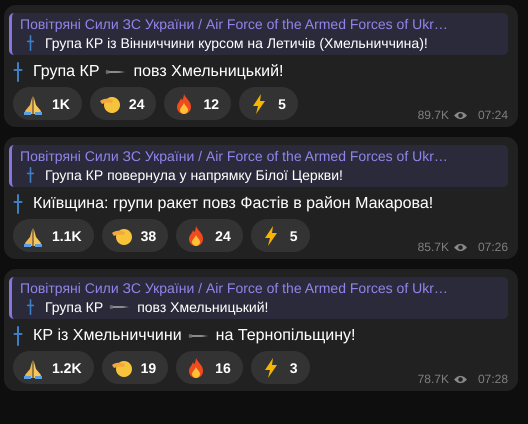 This screenshot has height=424, width=528. Describe the element at coordinates (236, 43) in the screenshot. I see `reply-text: Група КР із Вінниччини курсом на Летичів (Хмельниччина)!` at that location.